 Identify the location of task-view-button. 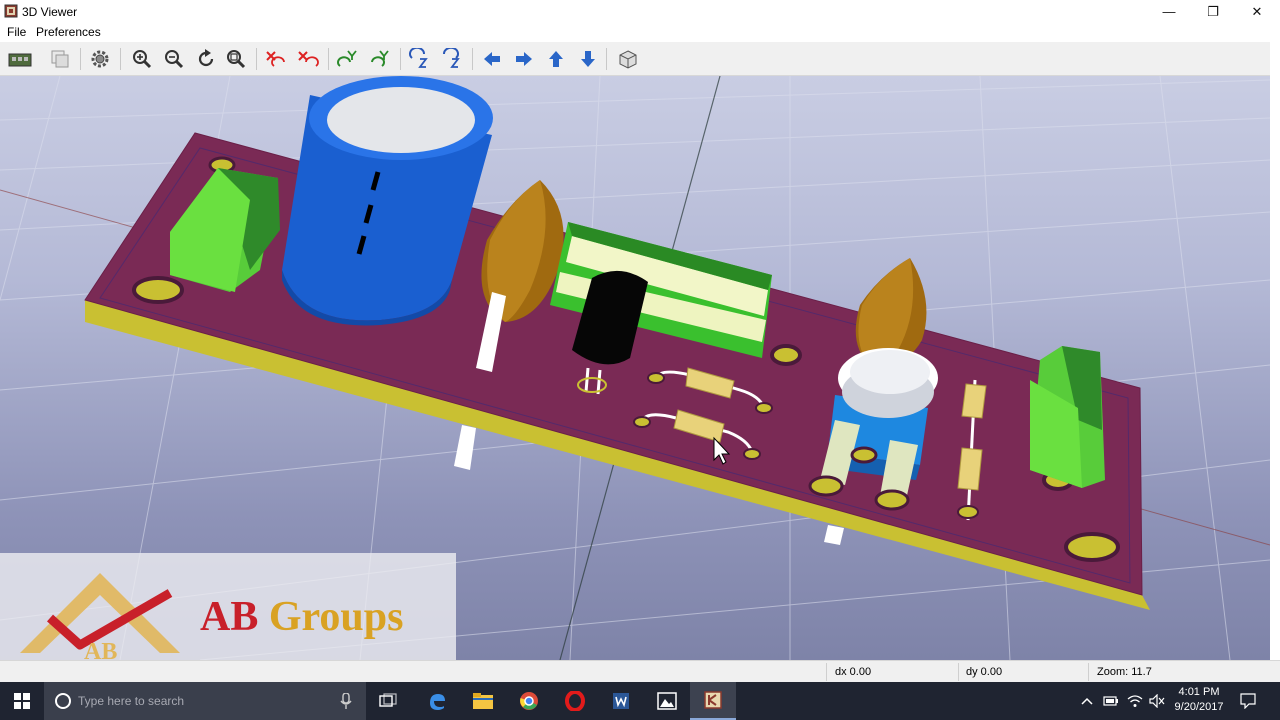
(389, 701).